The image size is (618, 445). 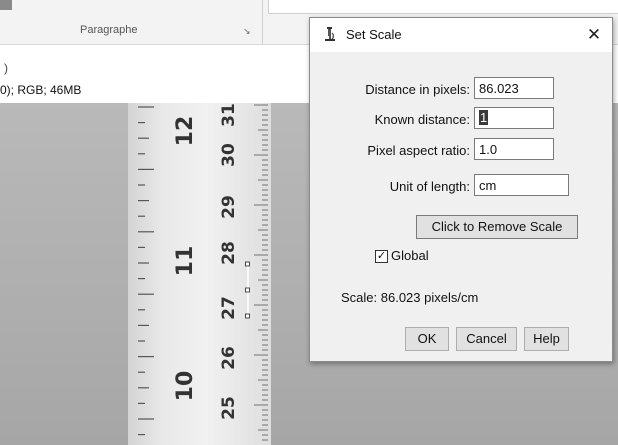 I want to click on global-label: Global, so click(x=410, y=255).